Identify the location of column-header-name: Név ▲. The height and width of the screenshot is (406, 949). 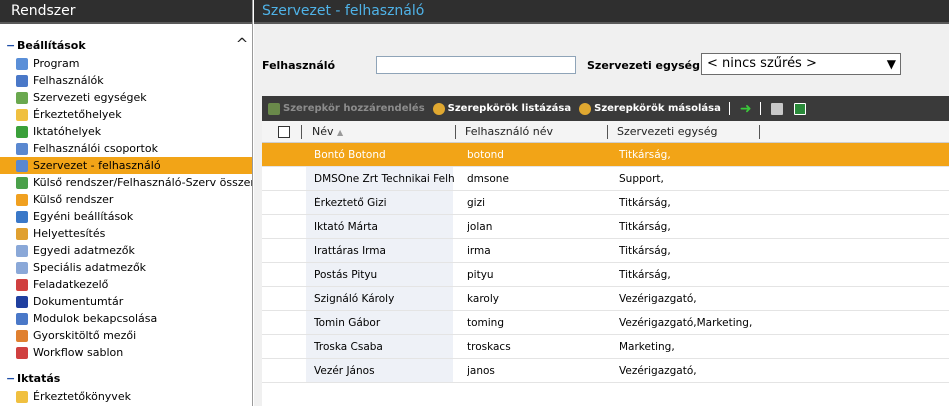
(327, 131).